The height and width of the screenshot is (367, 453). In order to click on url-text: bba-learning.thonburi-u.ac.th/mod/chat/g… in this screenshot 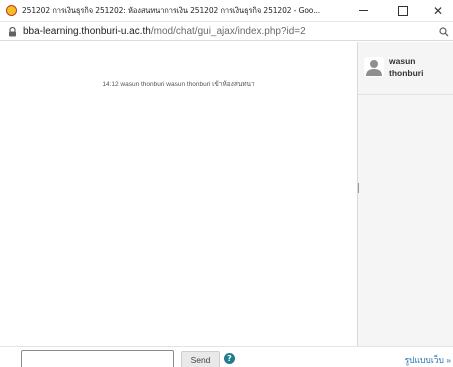, I will do `click(164, 31)`.